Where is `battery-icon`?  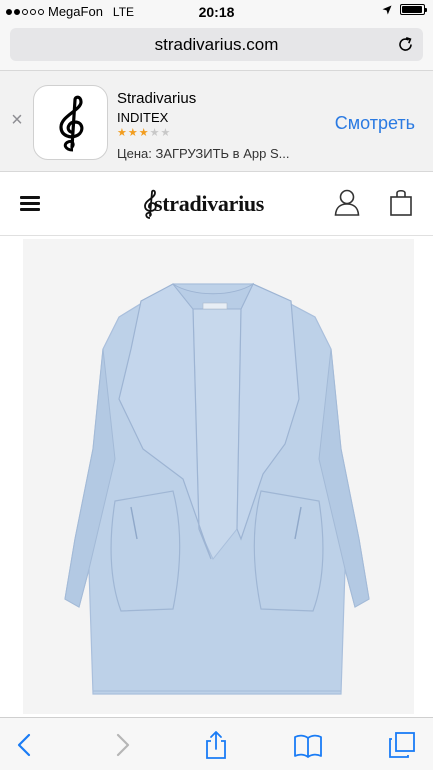 battery-icon is located at coordinates (413, 9).